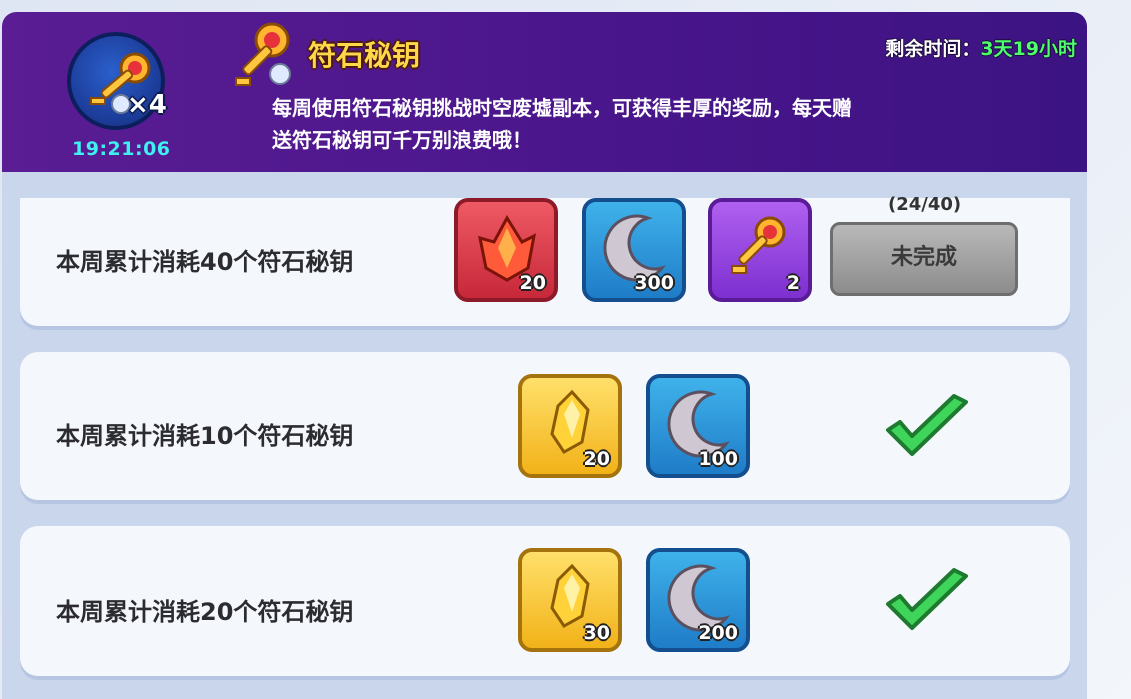 This screenshot has width=1131, height=699. Describe the element at coordinates (596, 633) in the screenshot. I see `reward-quantity: 30` at that location.